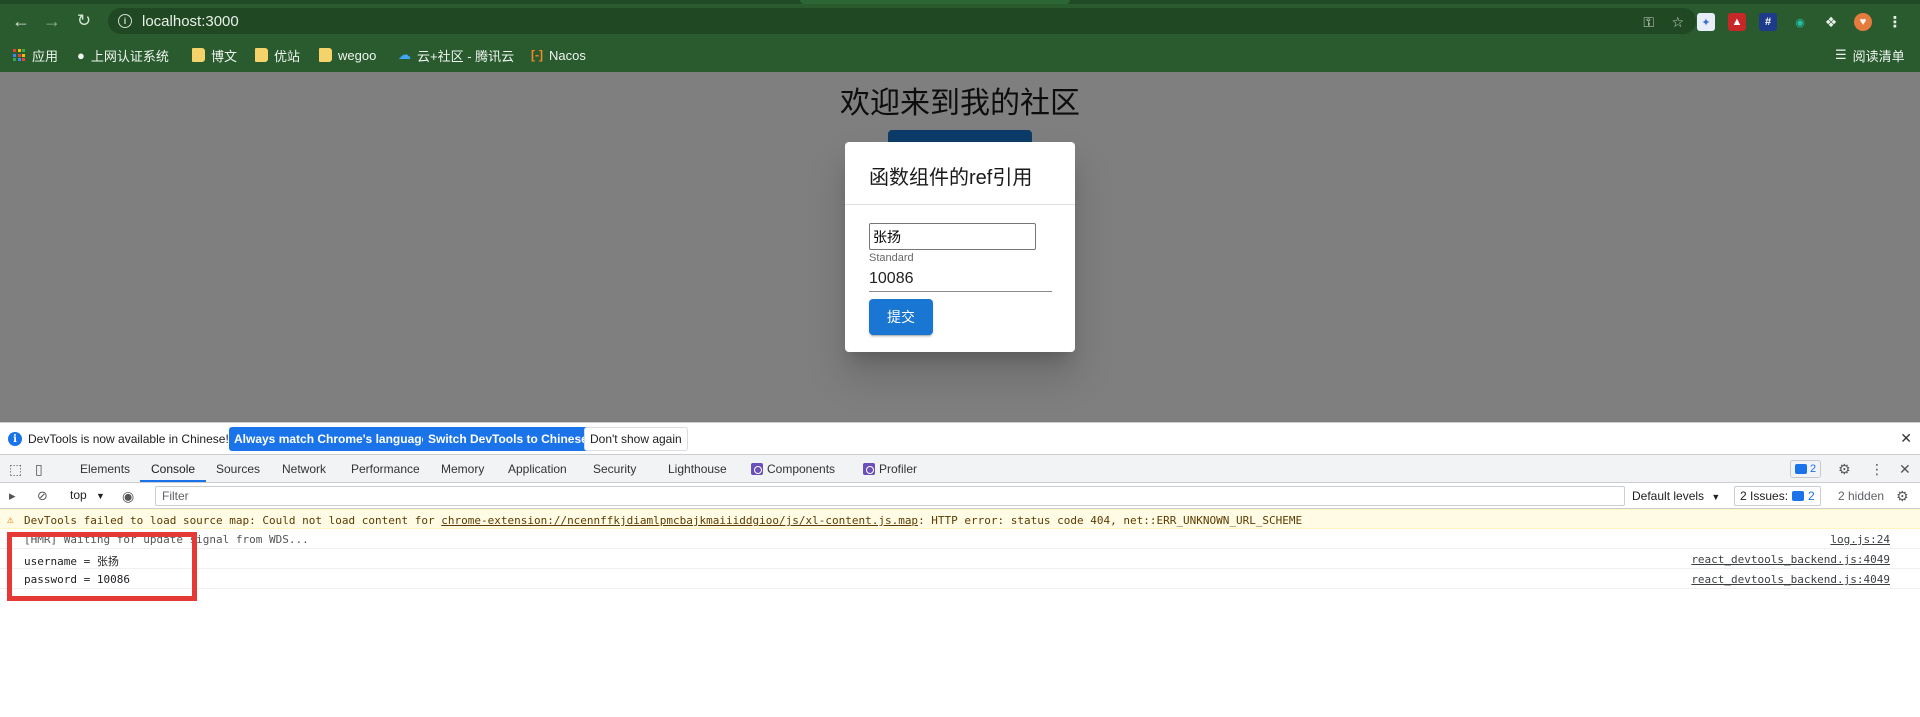  What do you see at coordinates (537, 55) in the screenshot?
I see `nacos-icon: [-]` at bounding box center [537, 55].